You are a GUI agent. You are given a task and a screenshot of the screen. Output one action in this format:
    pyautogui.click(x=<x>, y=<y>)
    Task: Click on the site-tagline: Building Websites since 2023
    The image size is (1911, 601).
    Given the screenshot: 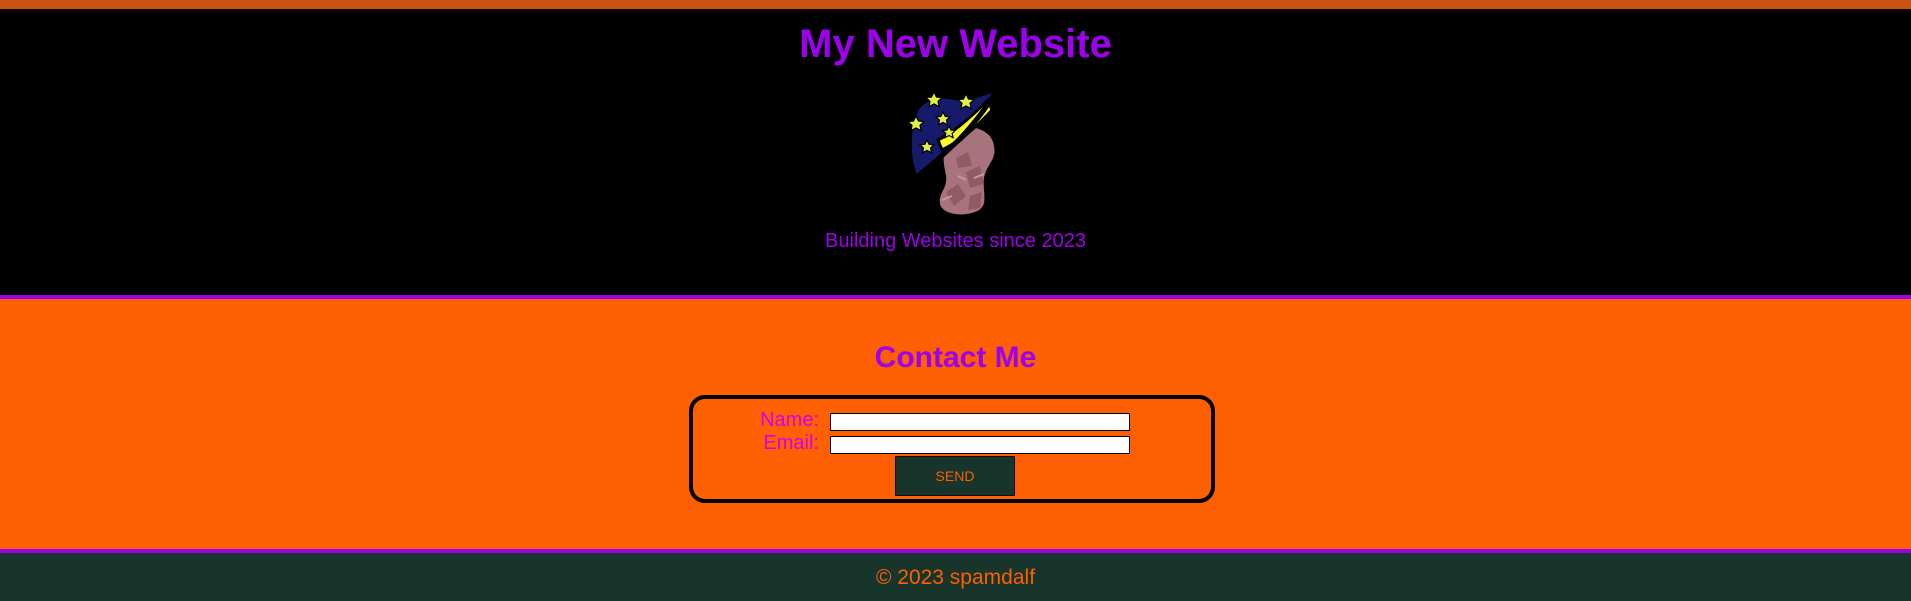 What is the action you would take?
    pyautogui.click(x=955, y=241)
    